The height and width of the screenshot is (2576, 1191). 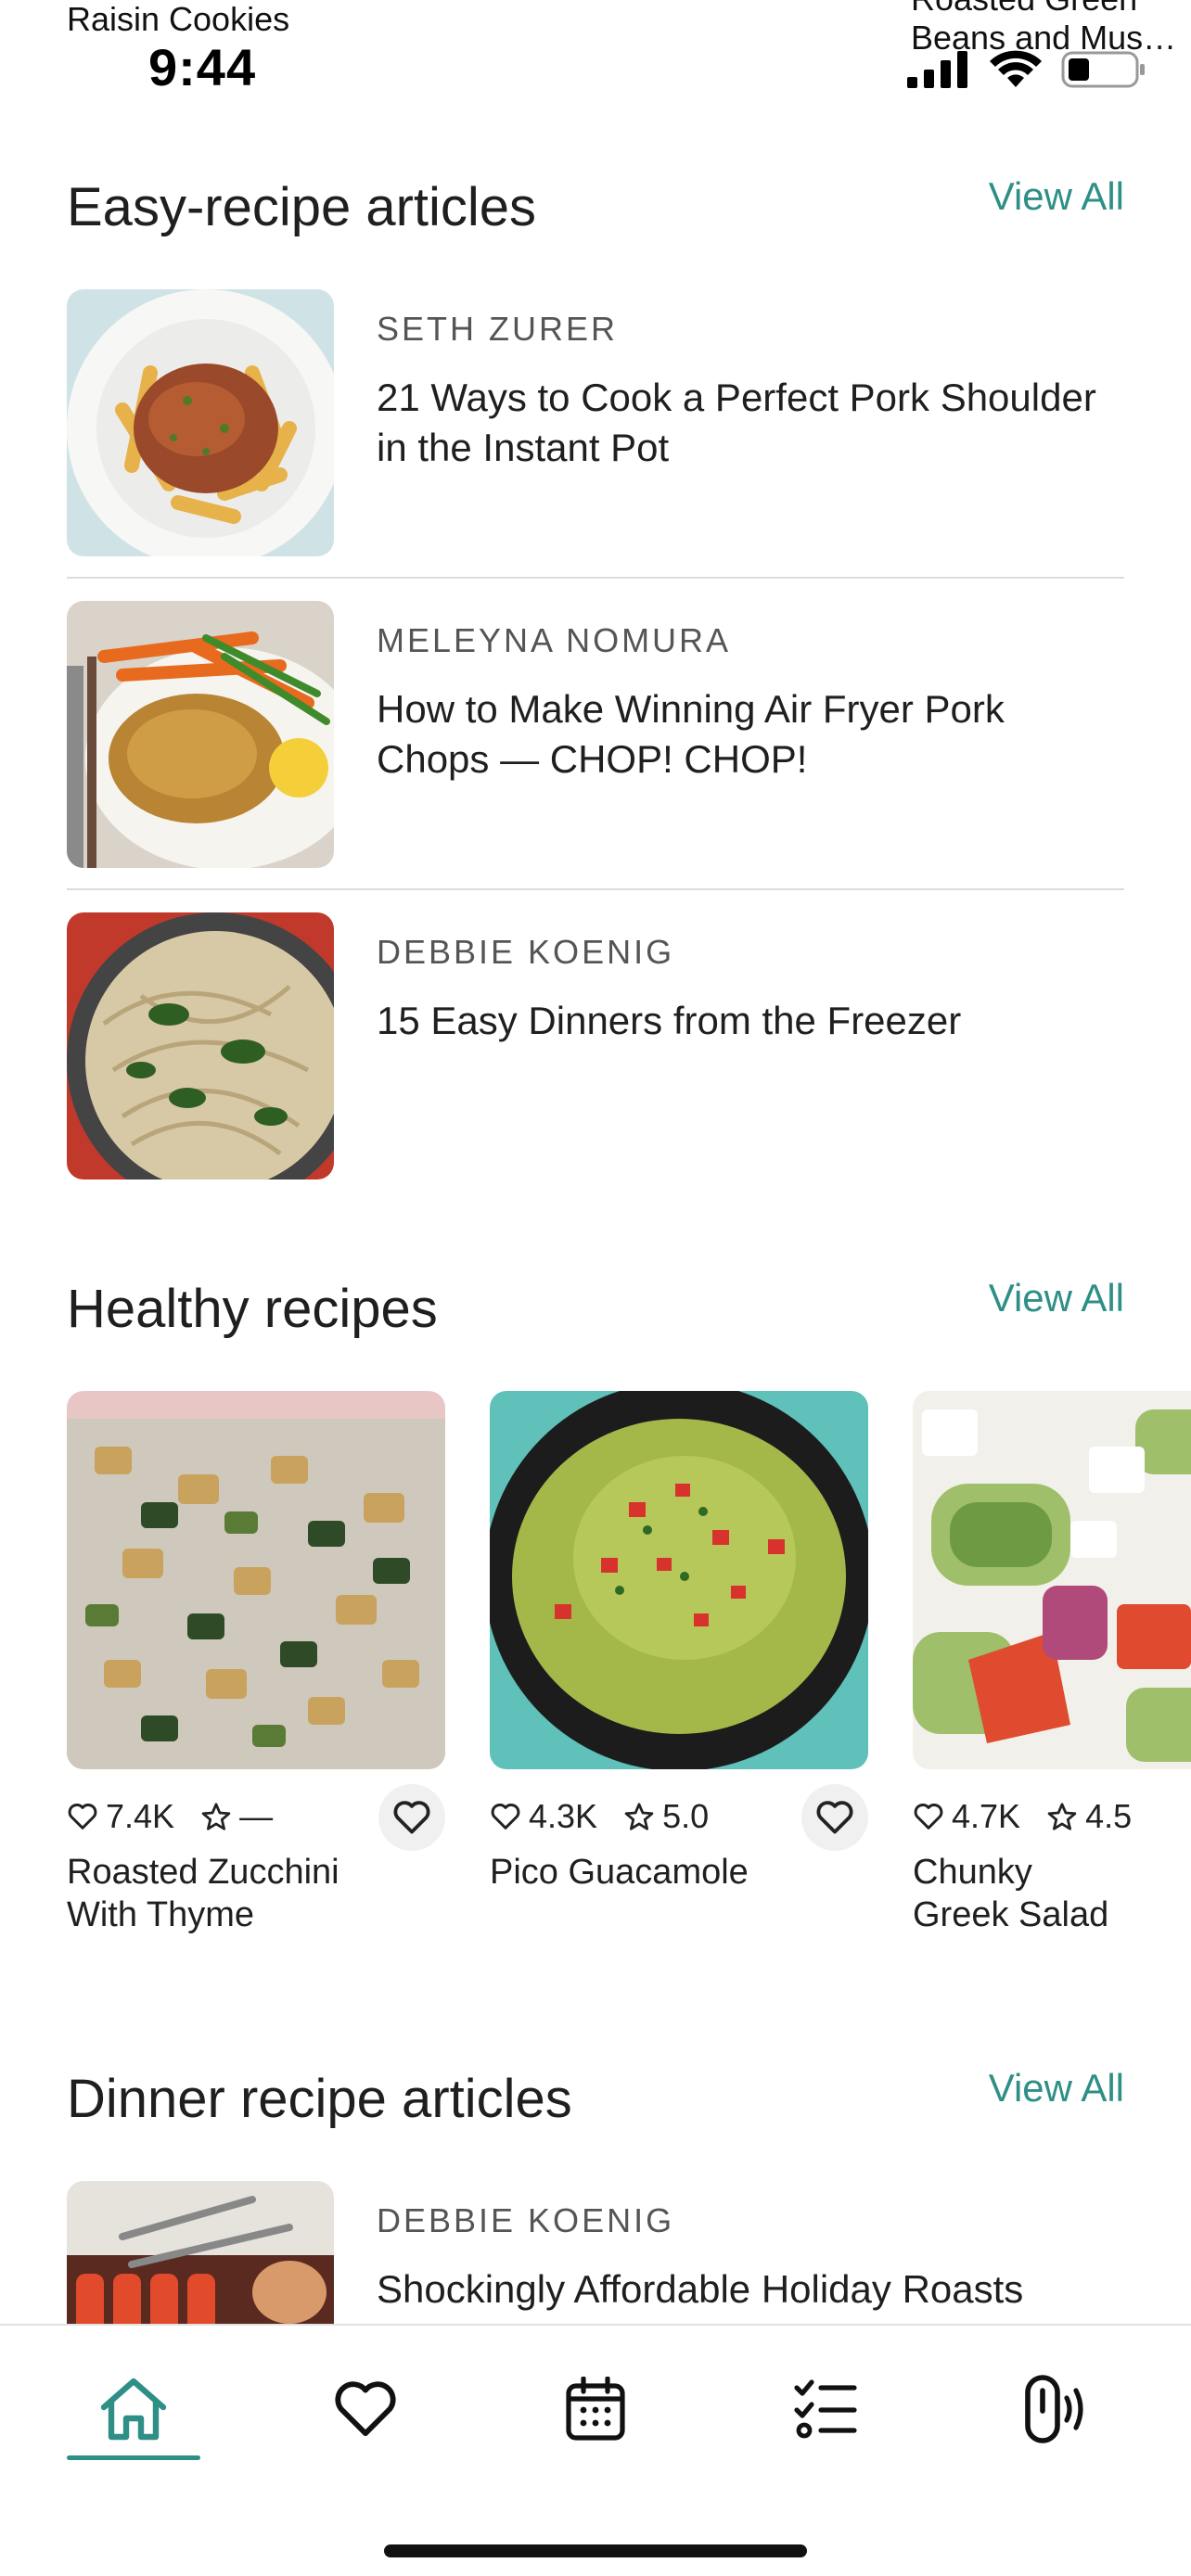 I want to click on home-icon, so click(x=133, y=2409).